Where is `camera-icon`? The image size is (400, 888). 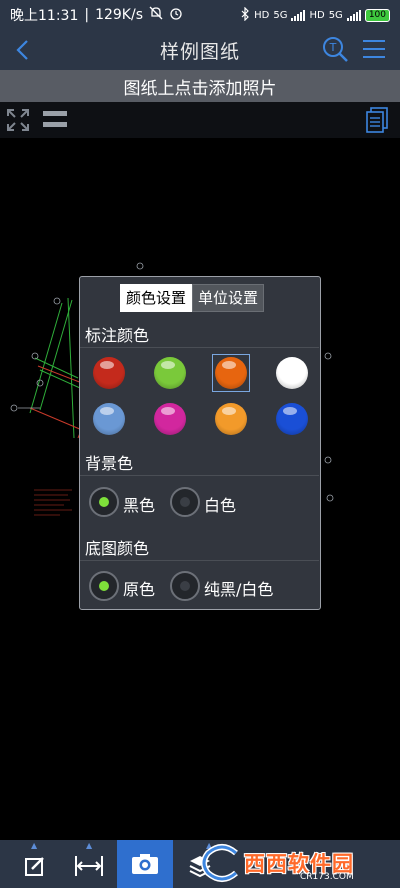 camera-icon is located at coordinates (145, 864).